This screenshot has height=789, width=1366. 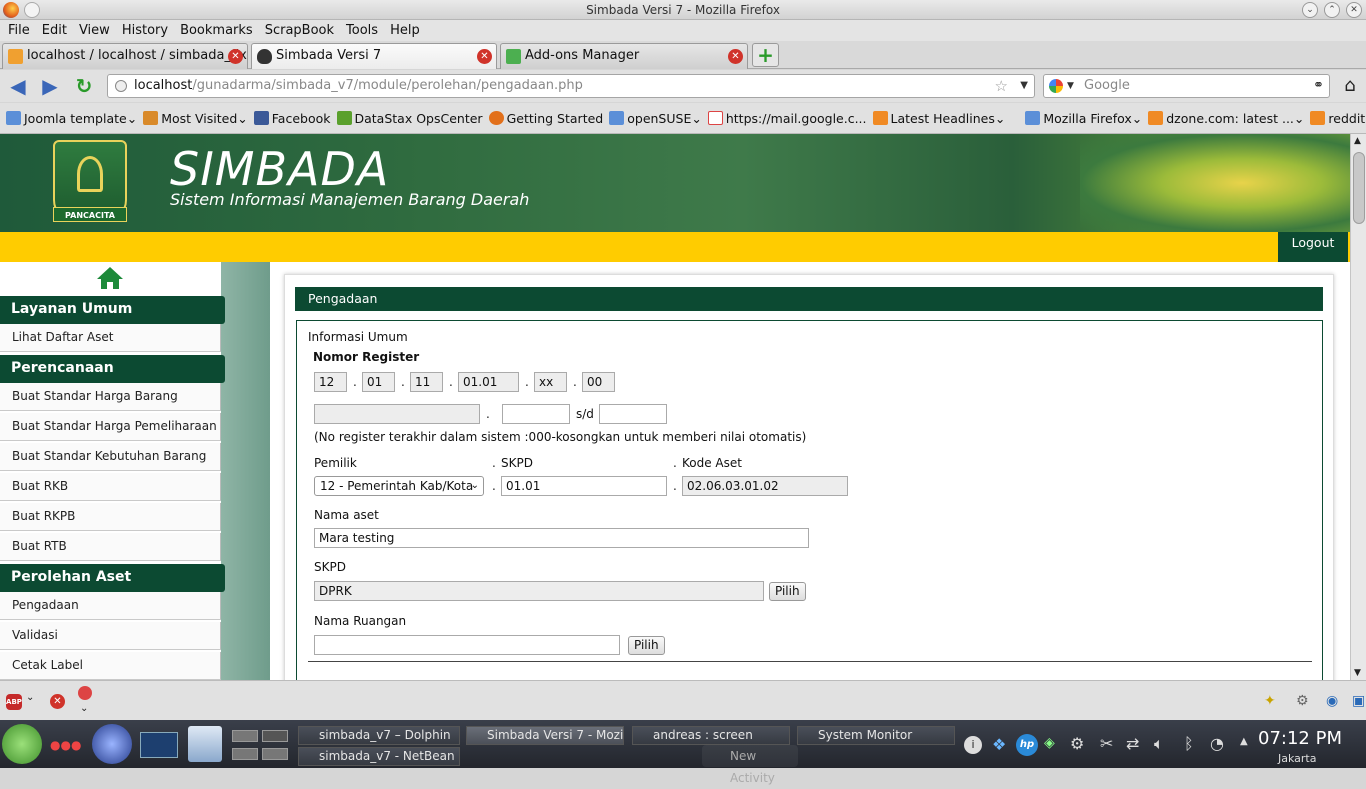 I want to click on register-prefix-field, so click(x=397, y=414).